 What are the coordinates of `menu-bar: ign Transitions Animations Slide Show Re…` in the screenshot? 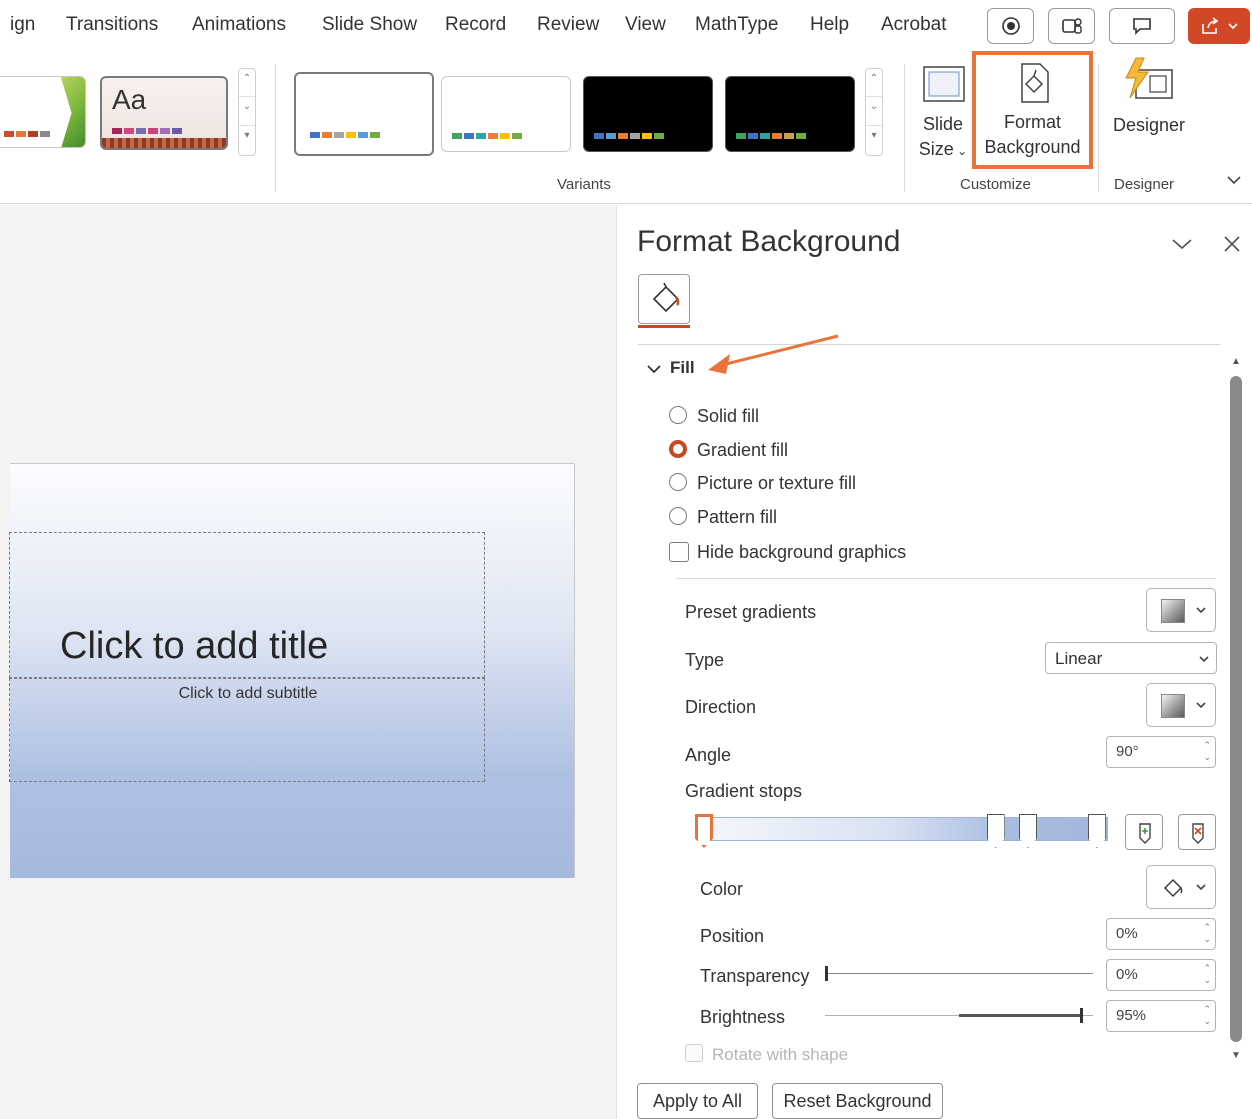 It's located at (626, 26).